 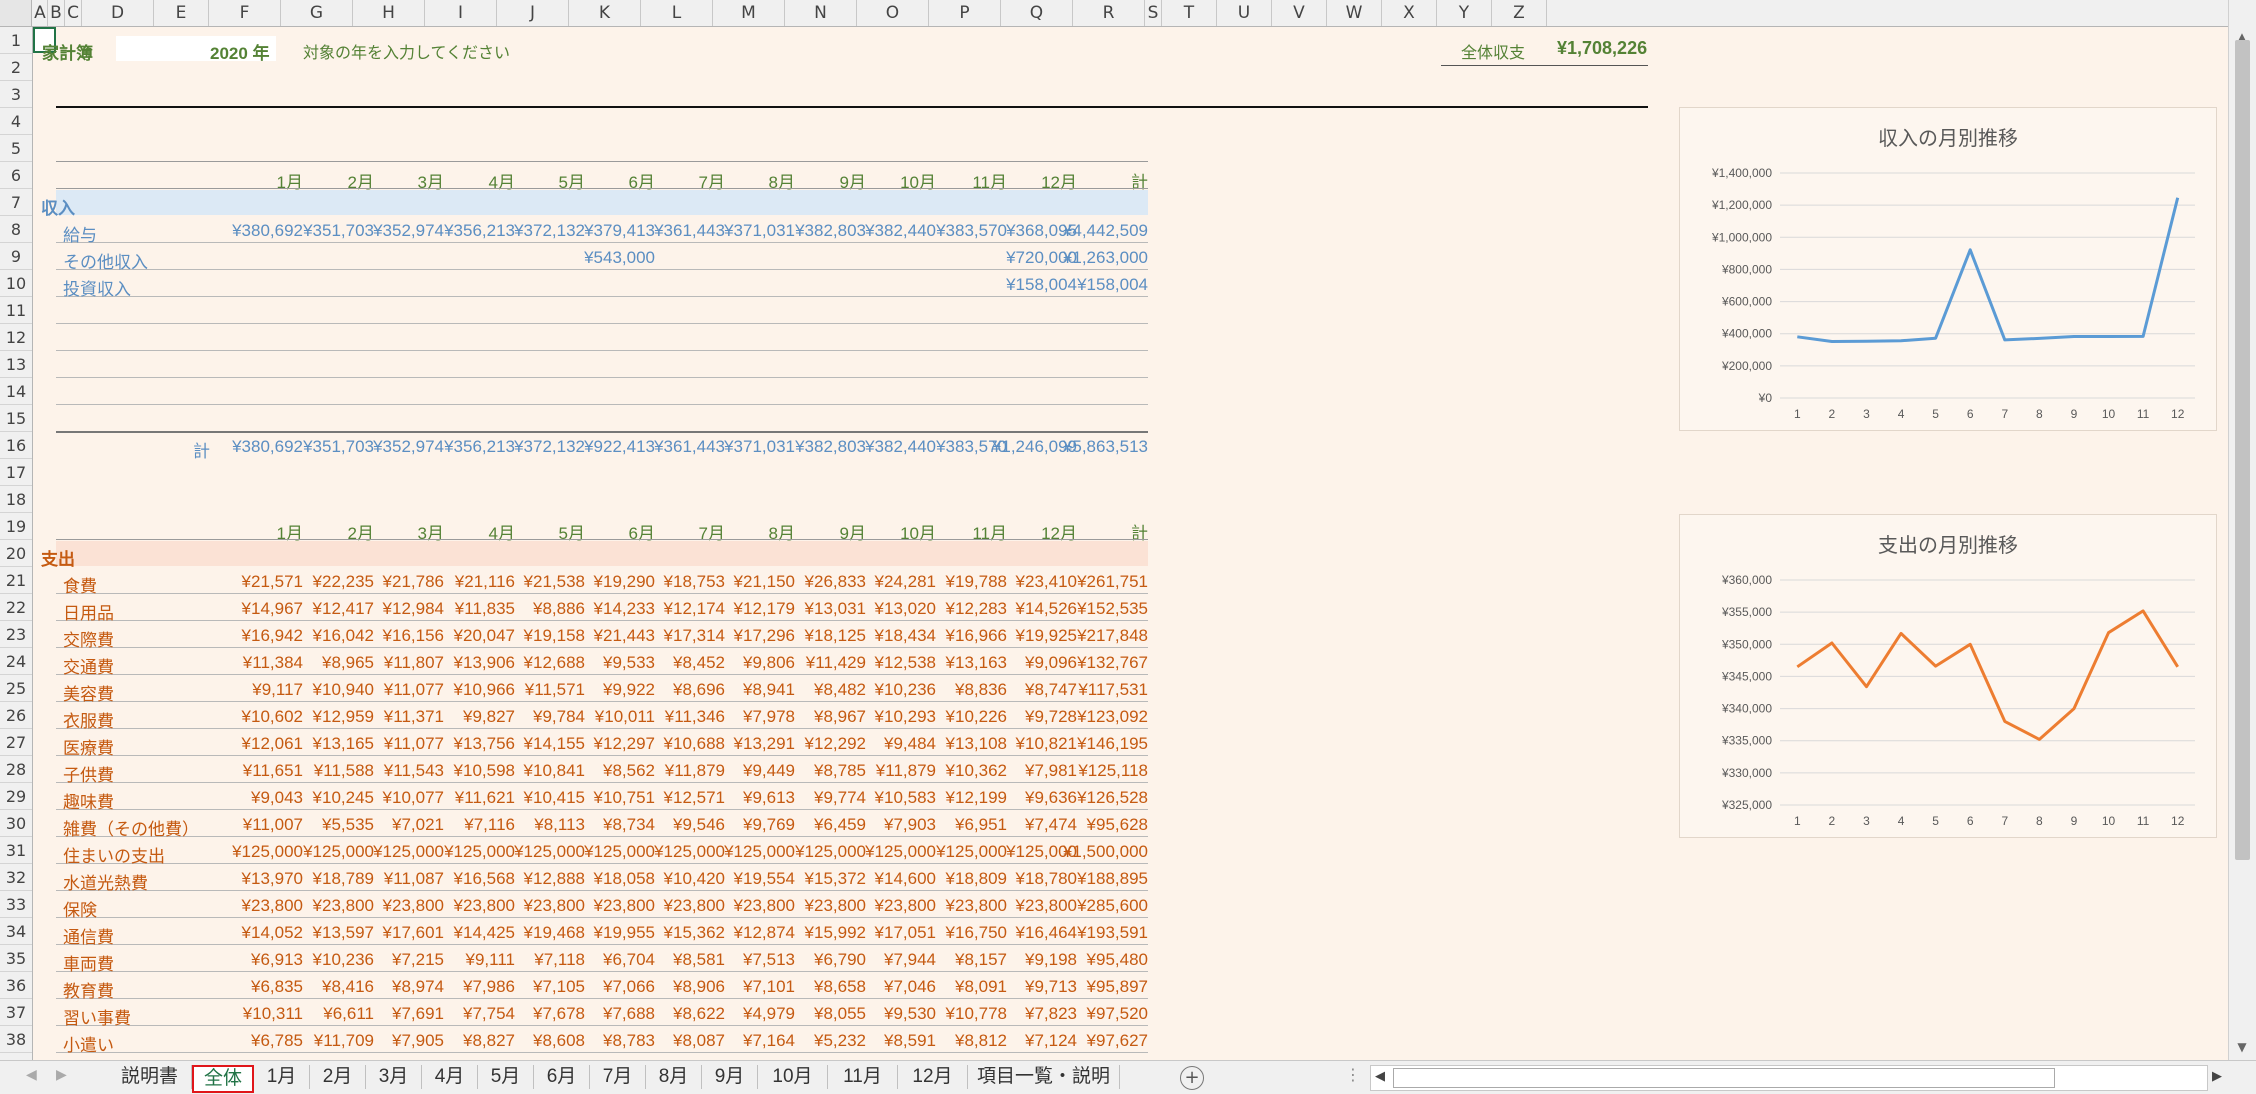 I want to click on column-header-J: J, so click(x=533, y=13).